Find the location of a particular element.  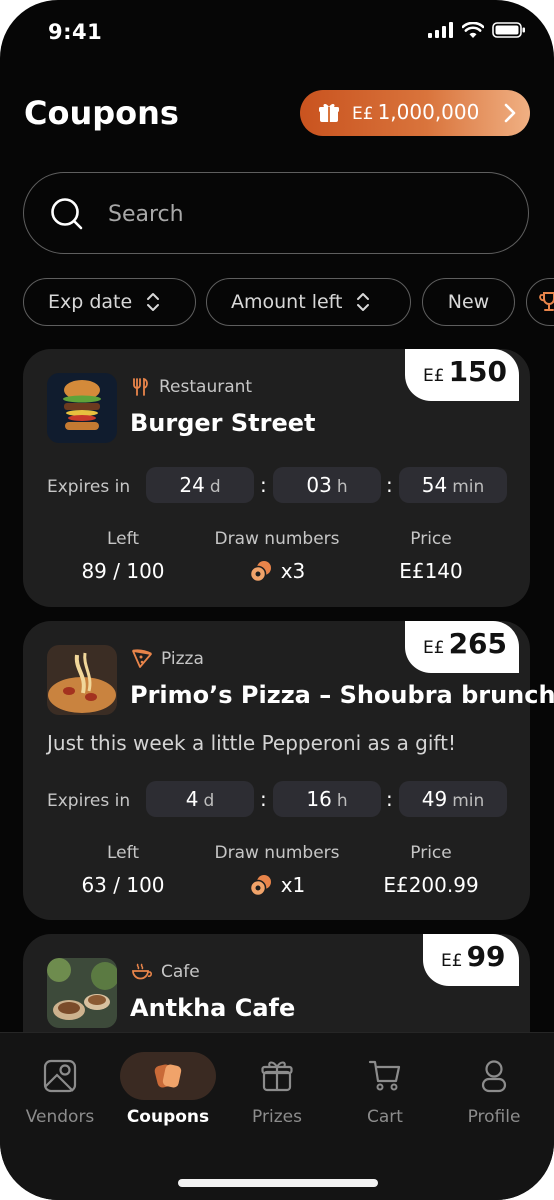

wifi-icon is located at coordinates (473, 30).